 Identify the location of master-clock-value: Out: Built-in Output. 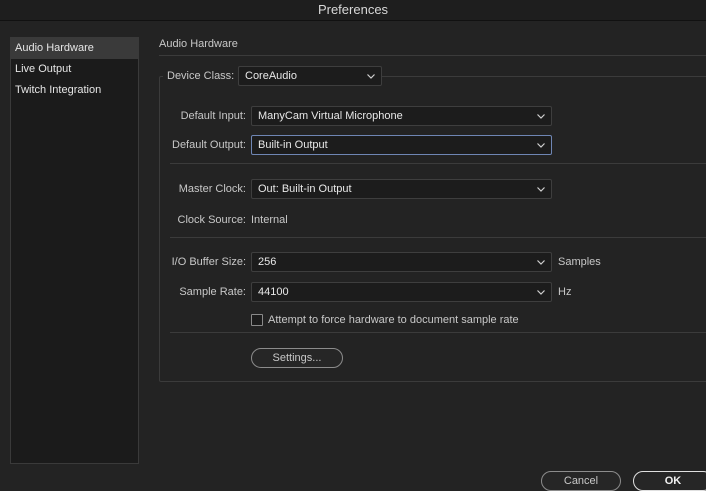
(305, 189).